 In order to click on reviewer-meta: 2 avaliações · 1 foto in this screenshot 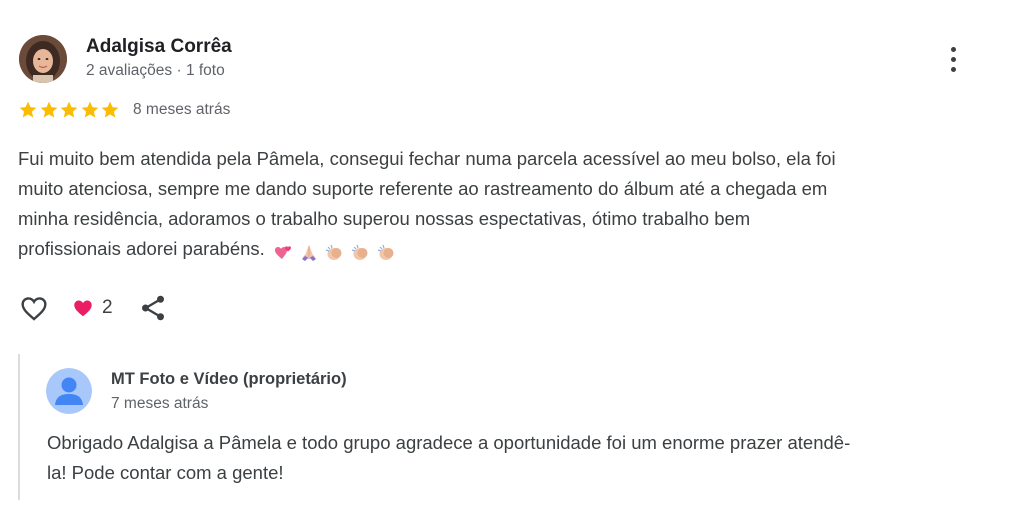, I will do `click(155, 70)`.